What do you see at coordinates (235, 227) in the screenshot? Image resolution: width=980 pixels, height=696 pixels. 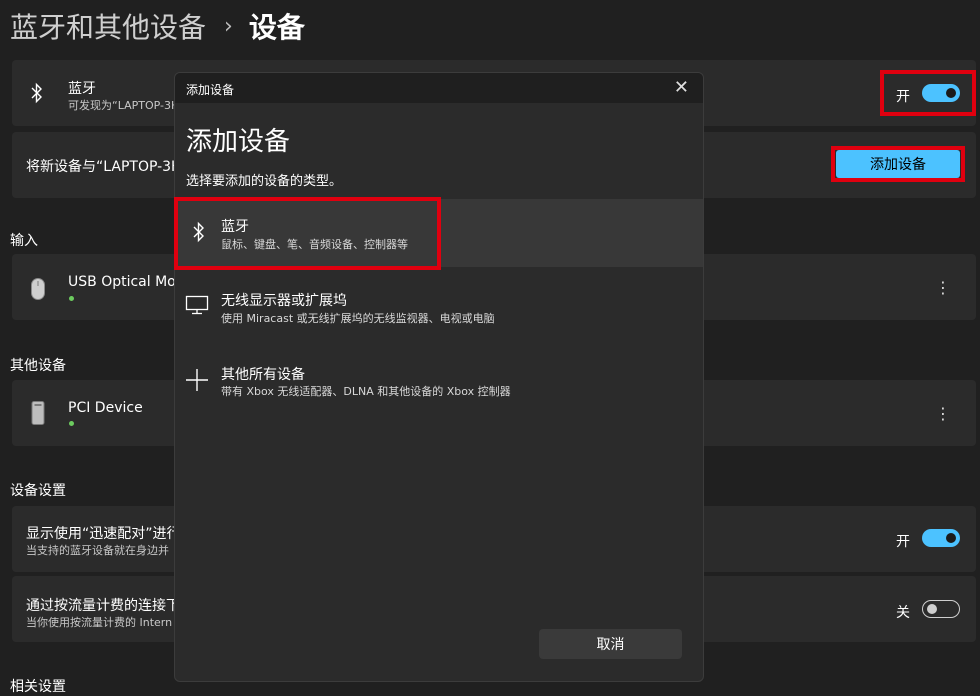 I see `option-title: 蓝牙` at bounding box center [235, 227].